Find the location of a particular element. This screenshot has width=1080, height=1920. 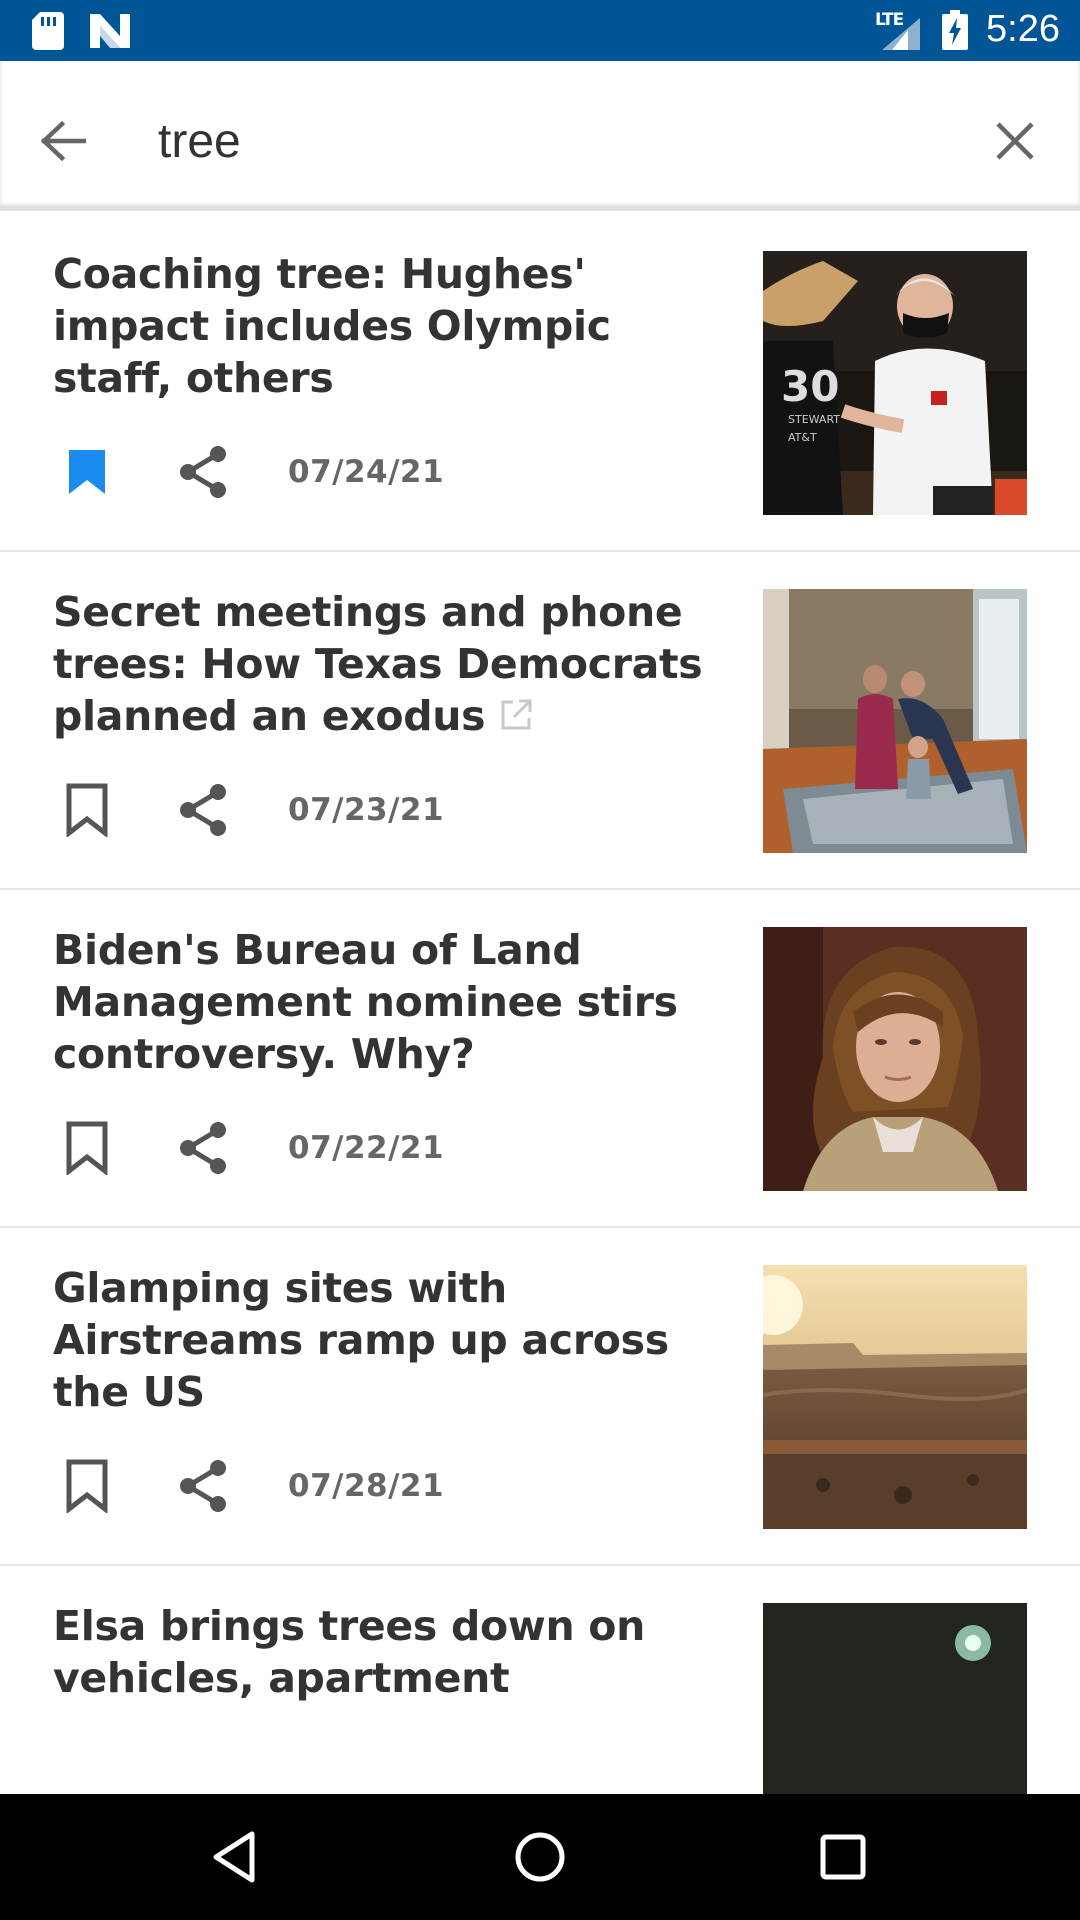

status-bar: LTE 5:26 is located at coordinates (540, 30).